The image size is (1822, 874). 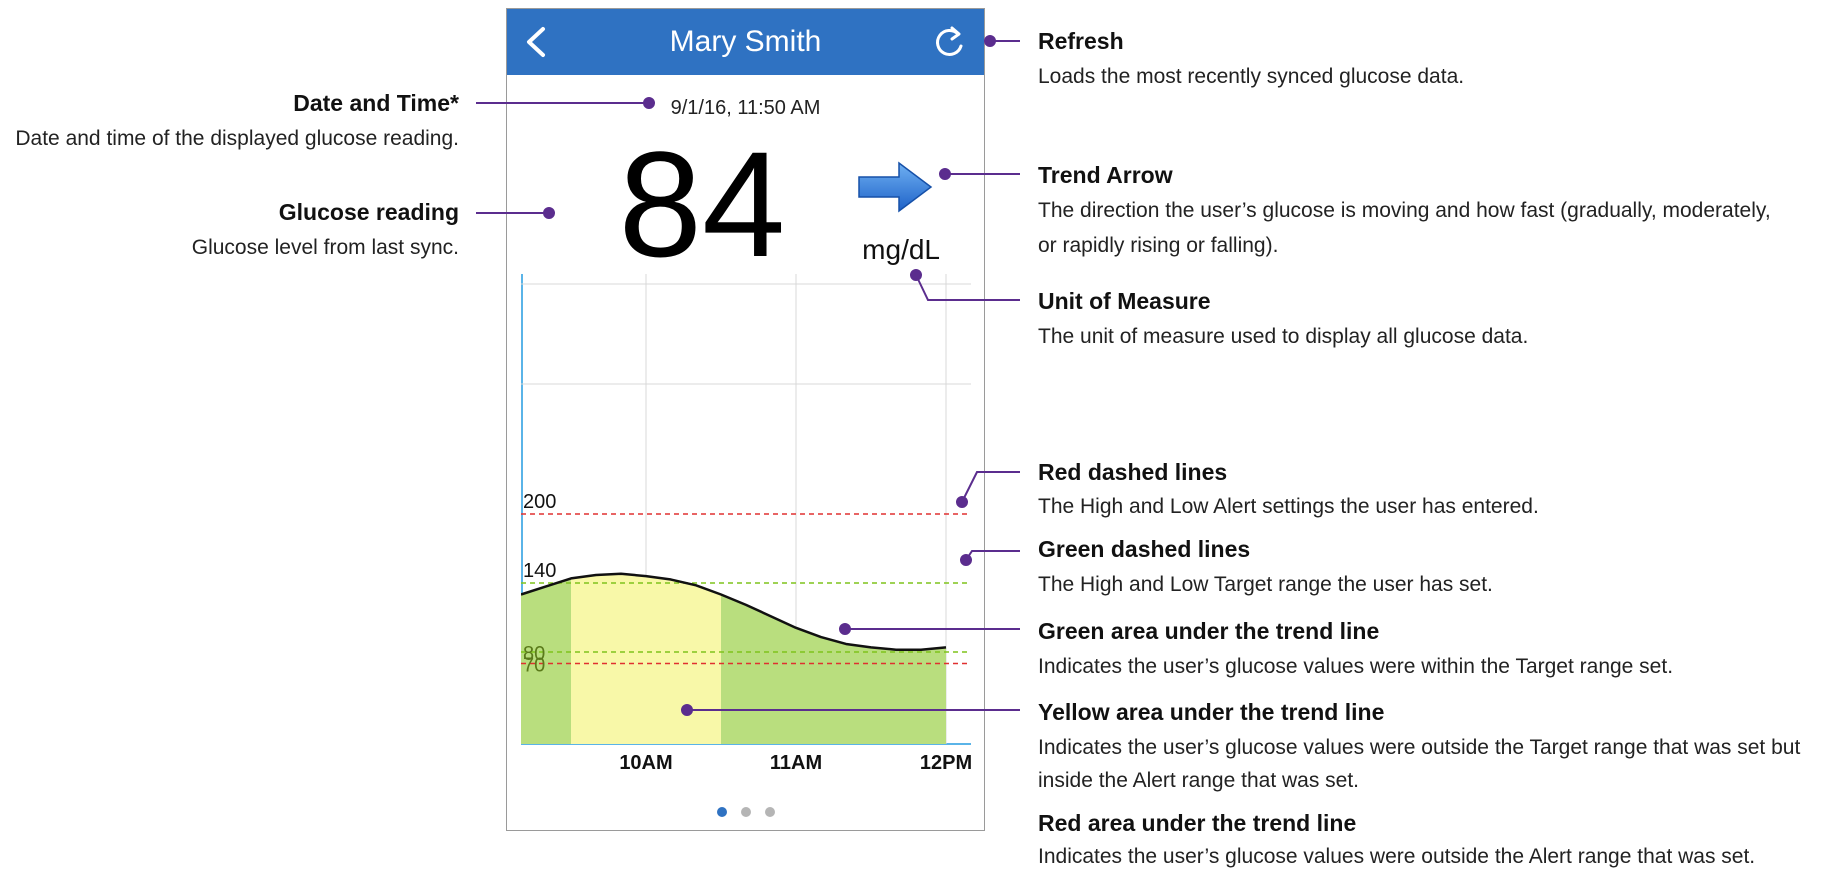 I want to click on trend-arrow-icon, so click(x=895, y=187).